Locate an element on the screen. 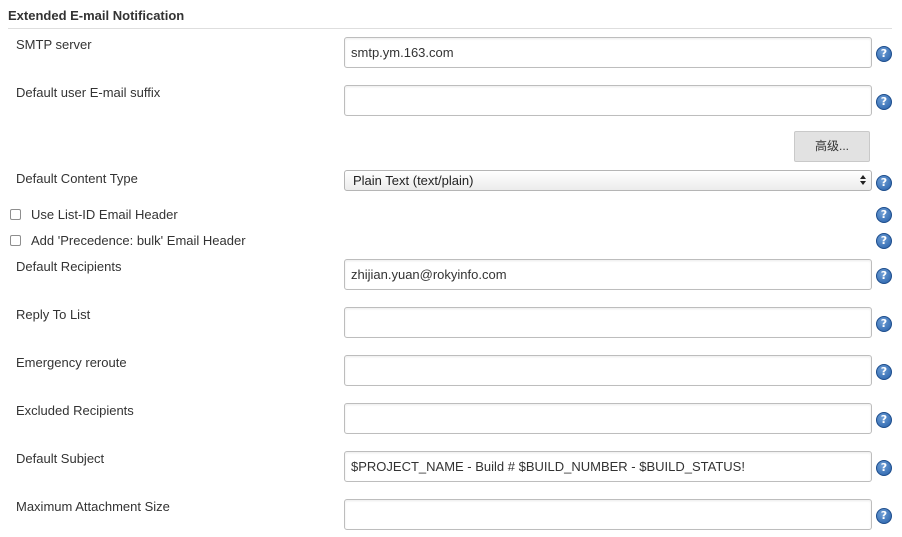 The image size is (902, 537). reply-to-input is located at coordinates (608, 322).